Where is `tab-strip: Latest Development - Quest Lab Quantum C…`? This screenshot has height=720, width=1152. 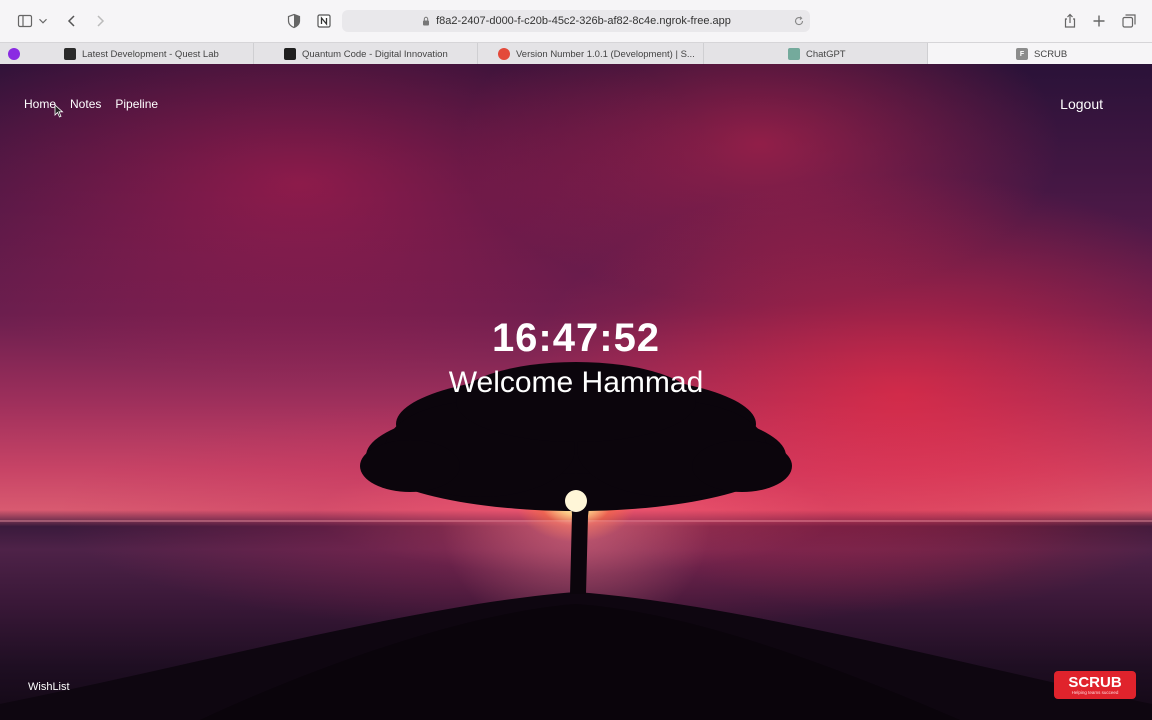 tab-strip: Latest Development - Quest Lab Quantum C… is located at coordinates (576, 53).